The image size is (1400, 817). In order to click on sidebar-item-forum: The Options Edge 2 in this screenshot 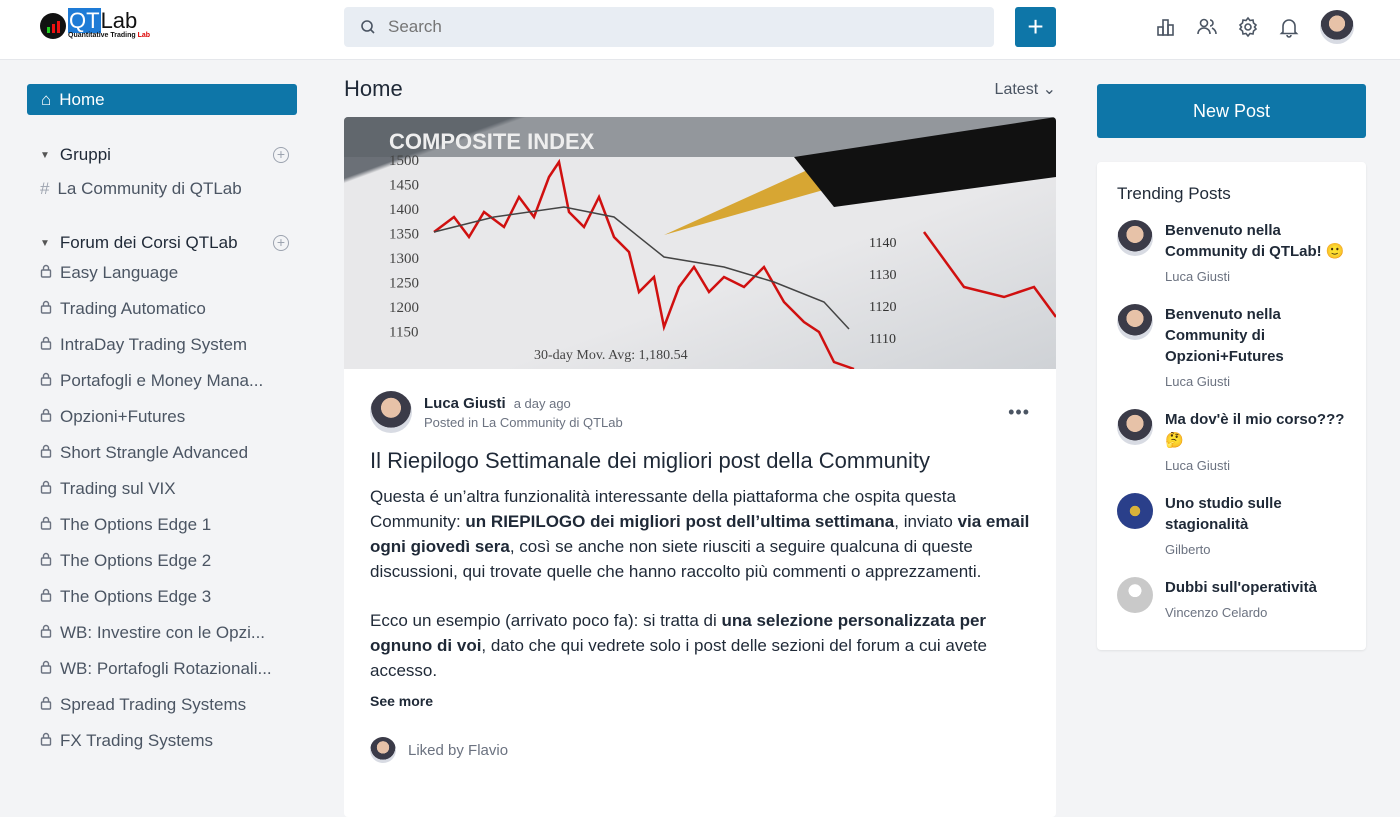, I will do `click(162, 561)`.